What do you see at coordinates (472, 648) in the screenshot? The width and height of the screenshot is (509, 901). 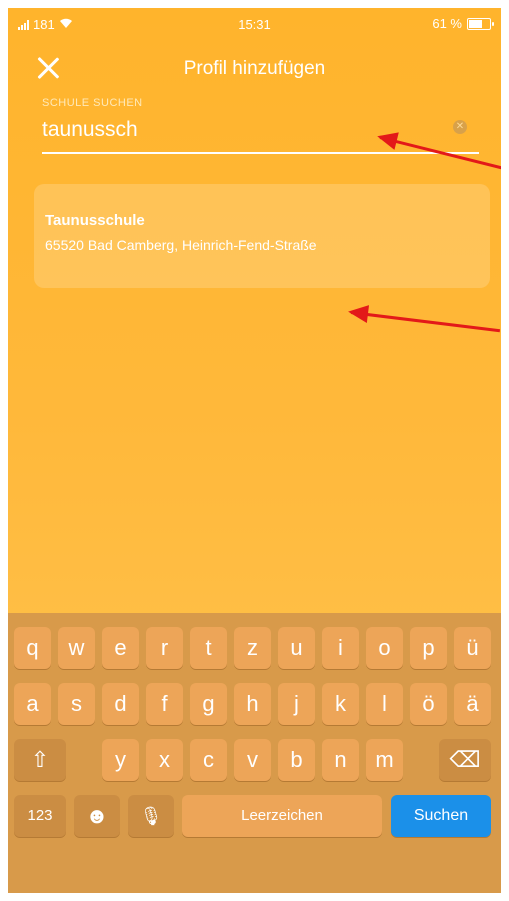 I see `key-ue: ü` at bounding box center [472, 648].